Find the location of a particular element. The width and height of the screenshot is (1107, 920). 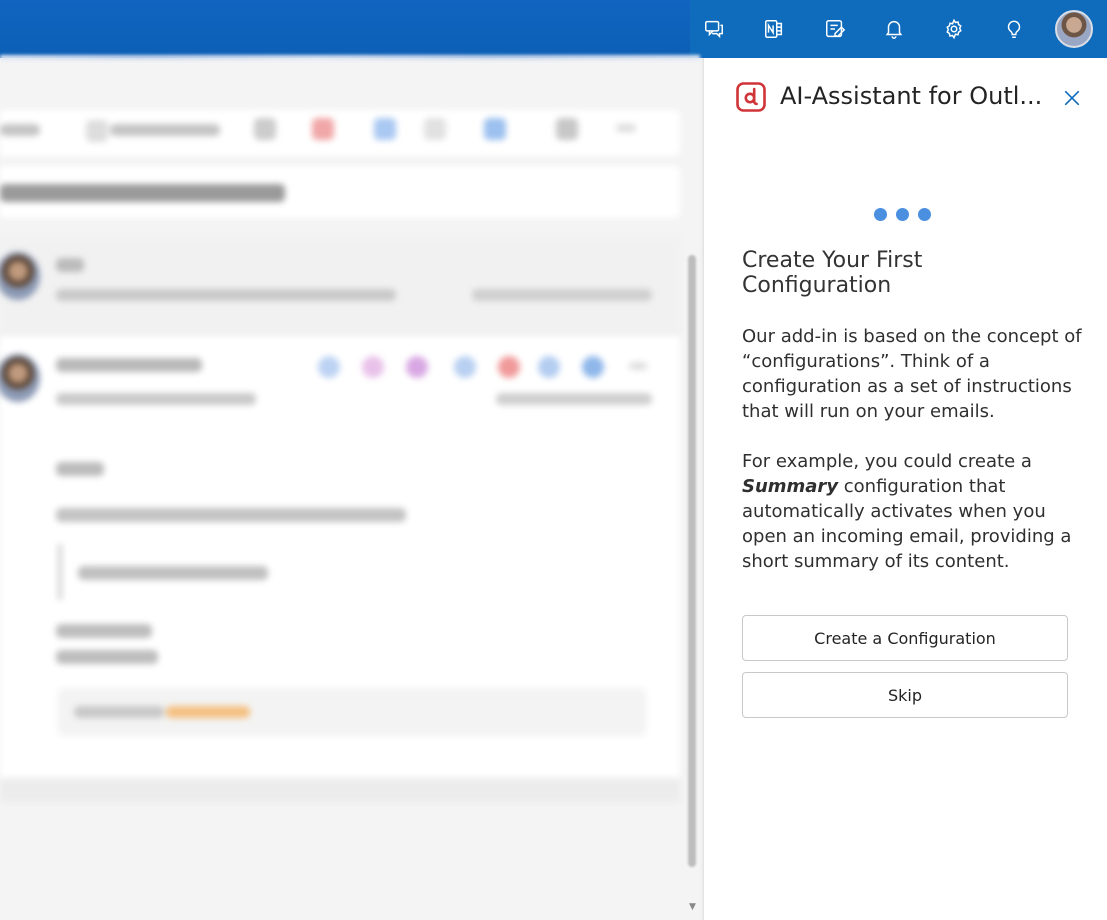

summary-emphasis-text: Summary is located at coordinates (790, 486).